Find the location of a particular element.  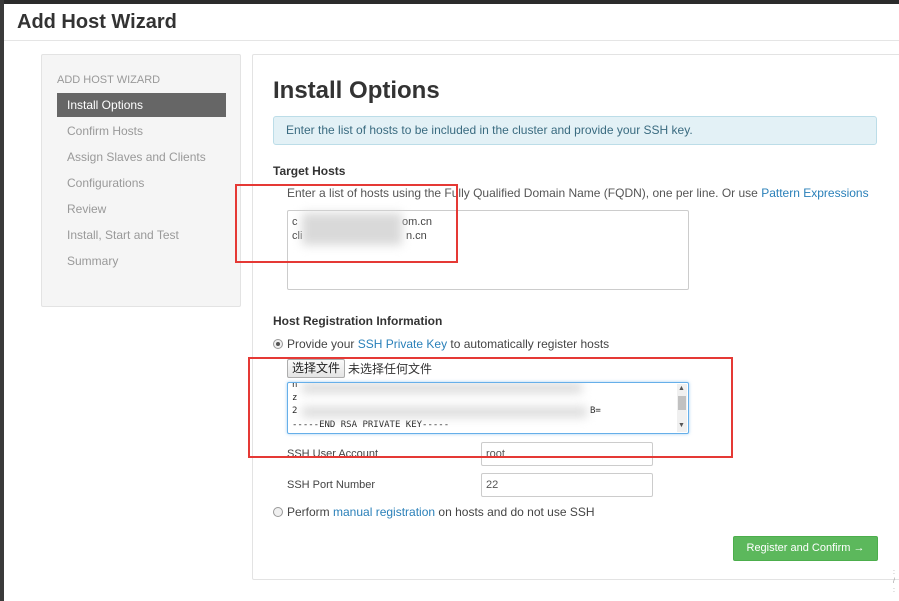

ssh-key-radio is located at coordinates (278, 344).